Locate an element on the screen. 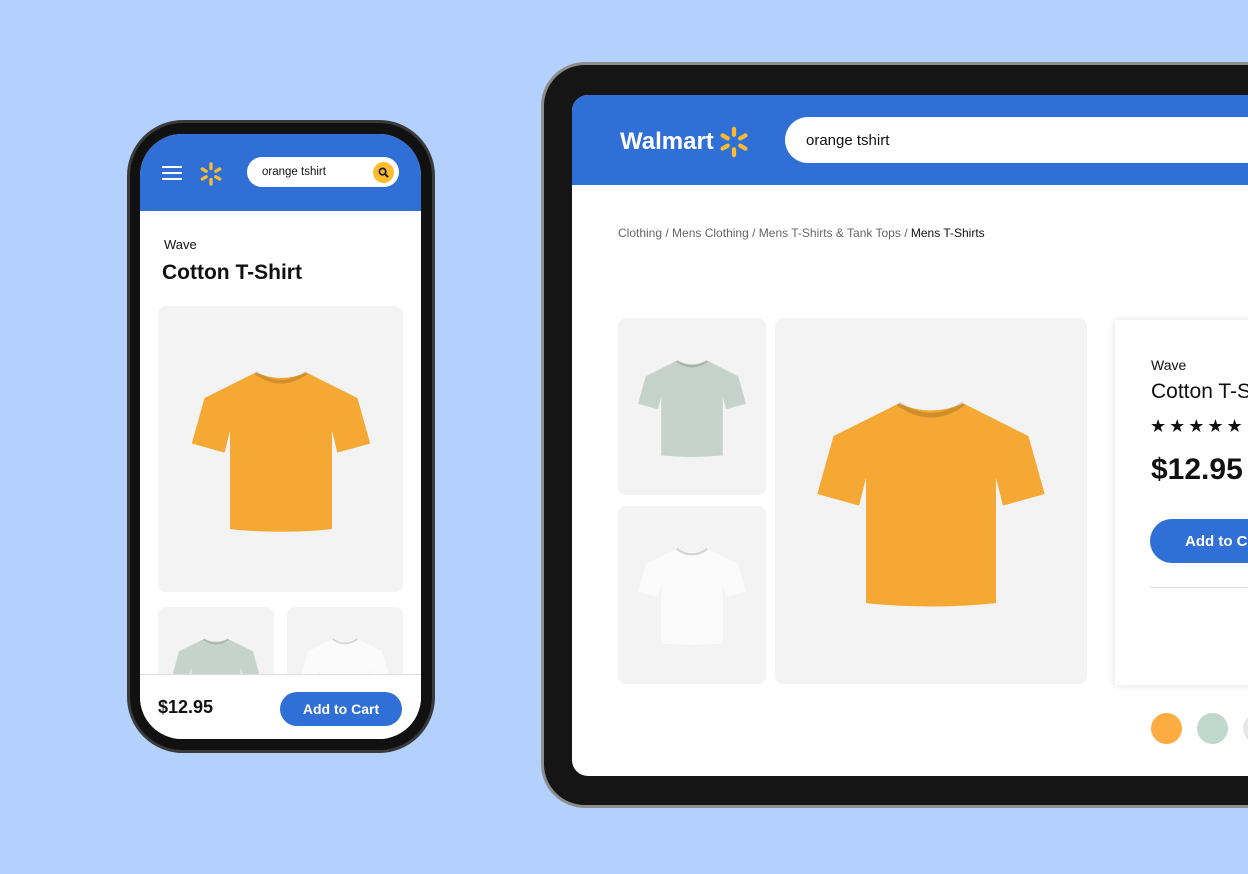 This screenshot has height=874, width=1248. mobile-header: orange tshirt is located at coordinates (280, 172).